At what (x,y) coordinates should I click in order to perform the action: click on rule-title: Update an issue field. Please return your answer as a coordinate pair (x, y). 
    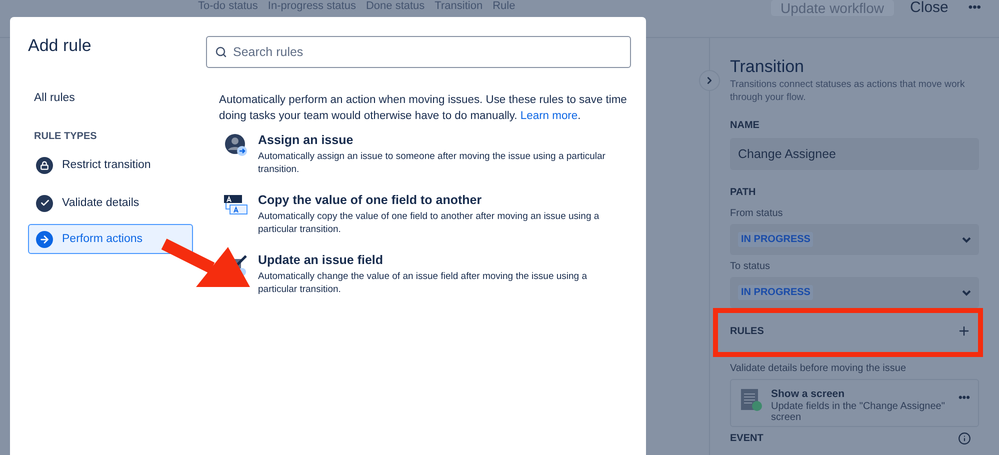
    Looking at the image, I should click on (443, 260).